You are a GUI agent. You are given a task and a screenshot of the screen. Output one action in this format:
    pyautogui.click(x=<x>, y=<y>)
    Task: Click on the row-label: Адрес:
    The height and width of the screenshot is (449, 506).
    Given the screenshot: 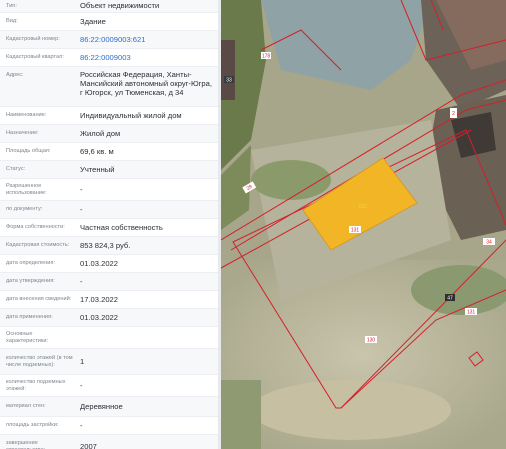 What is the action you would take?
    pyautogui.click(x=15, y=75)
    